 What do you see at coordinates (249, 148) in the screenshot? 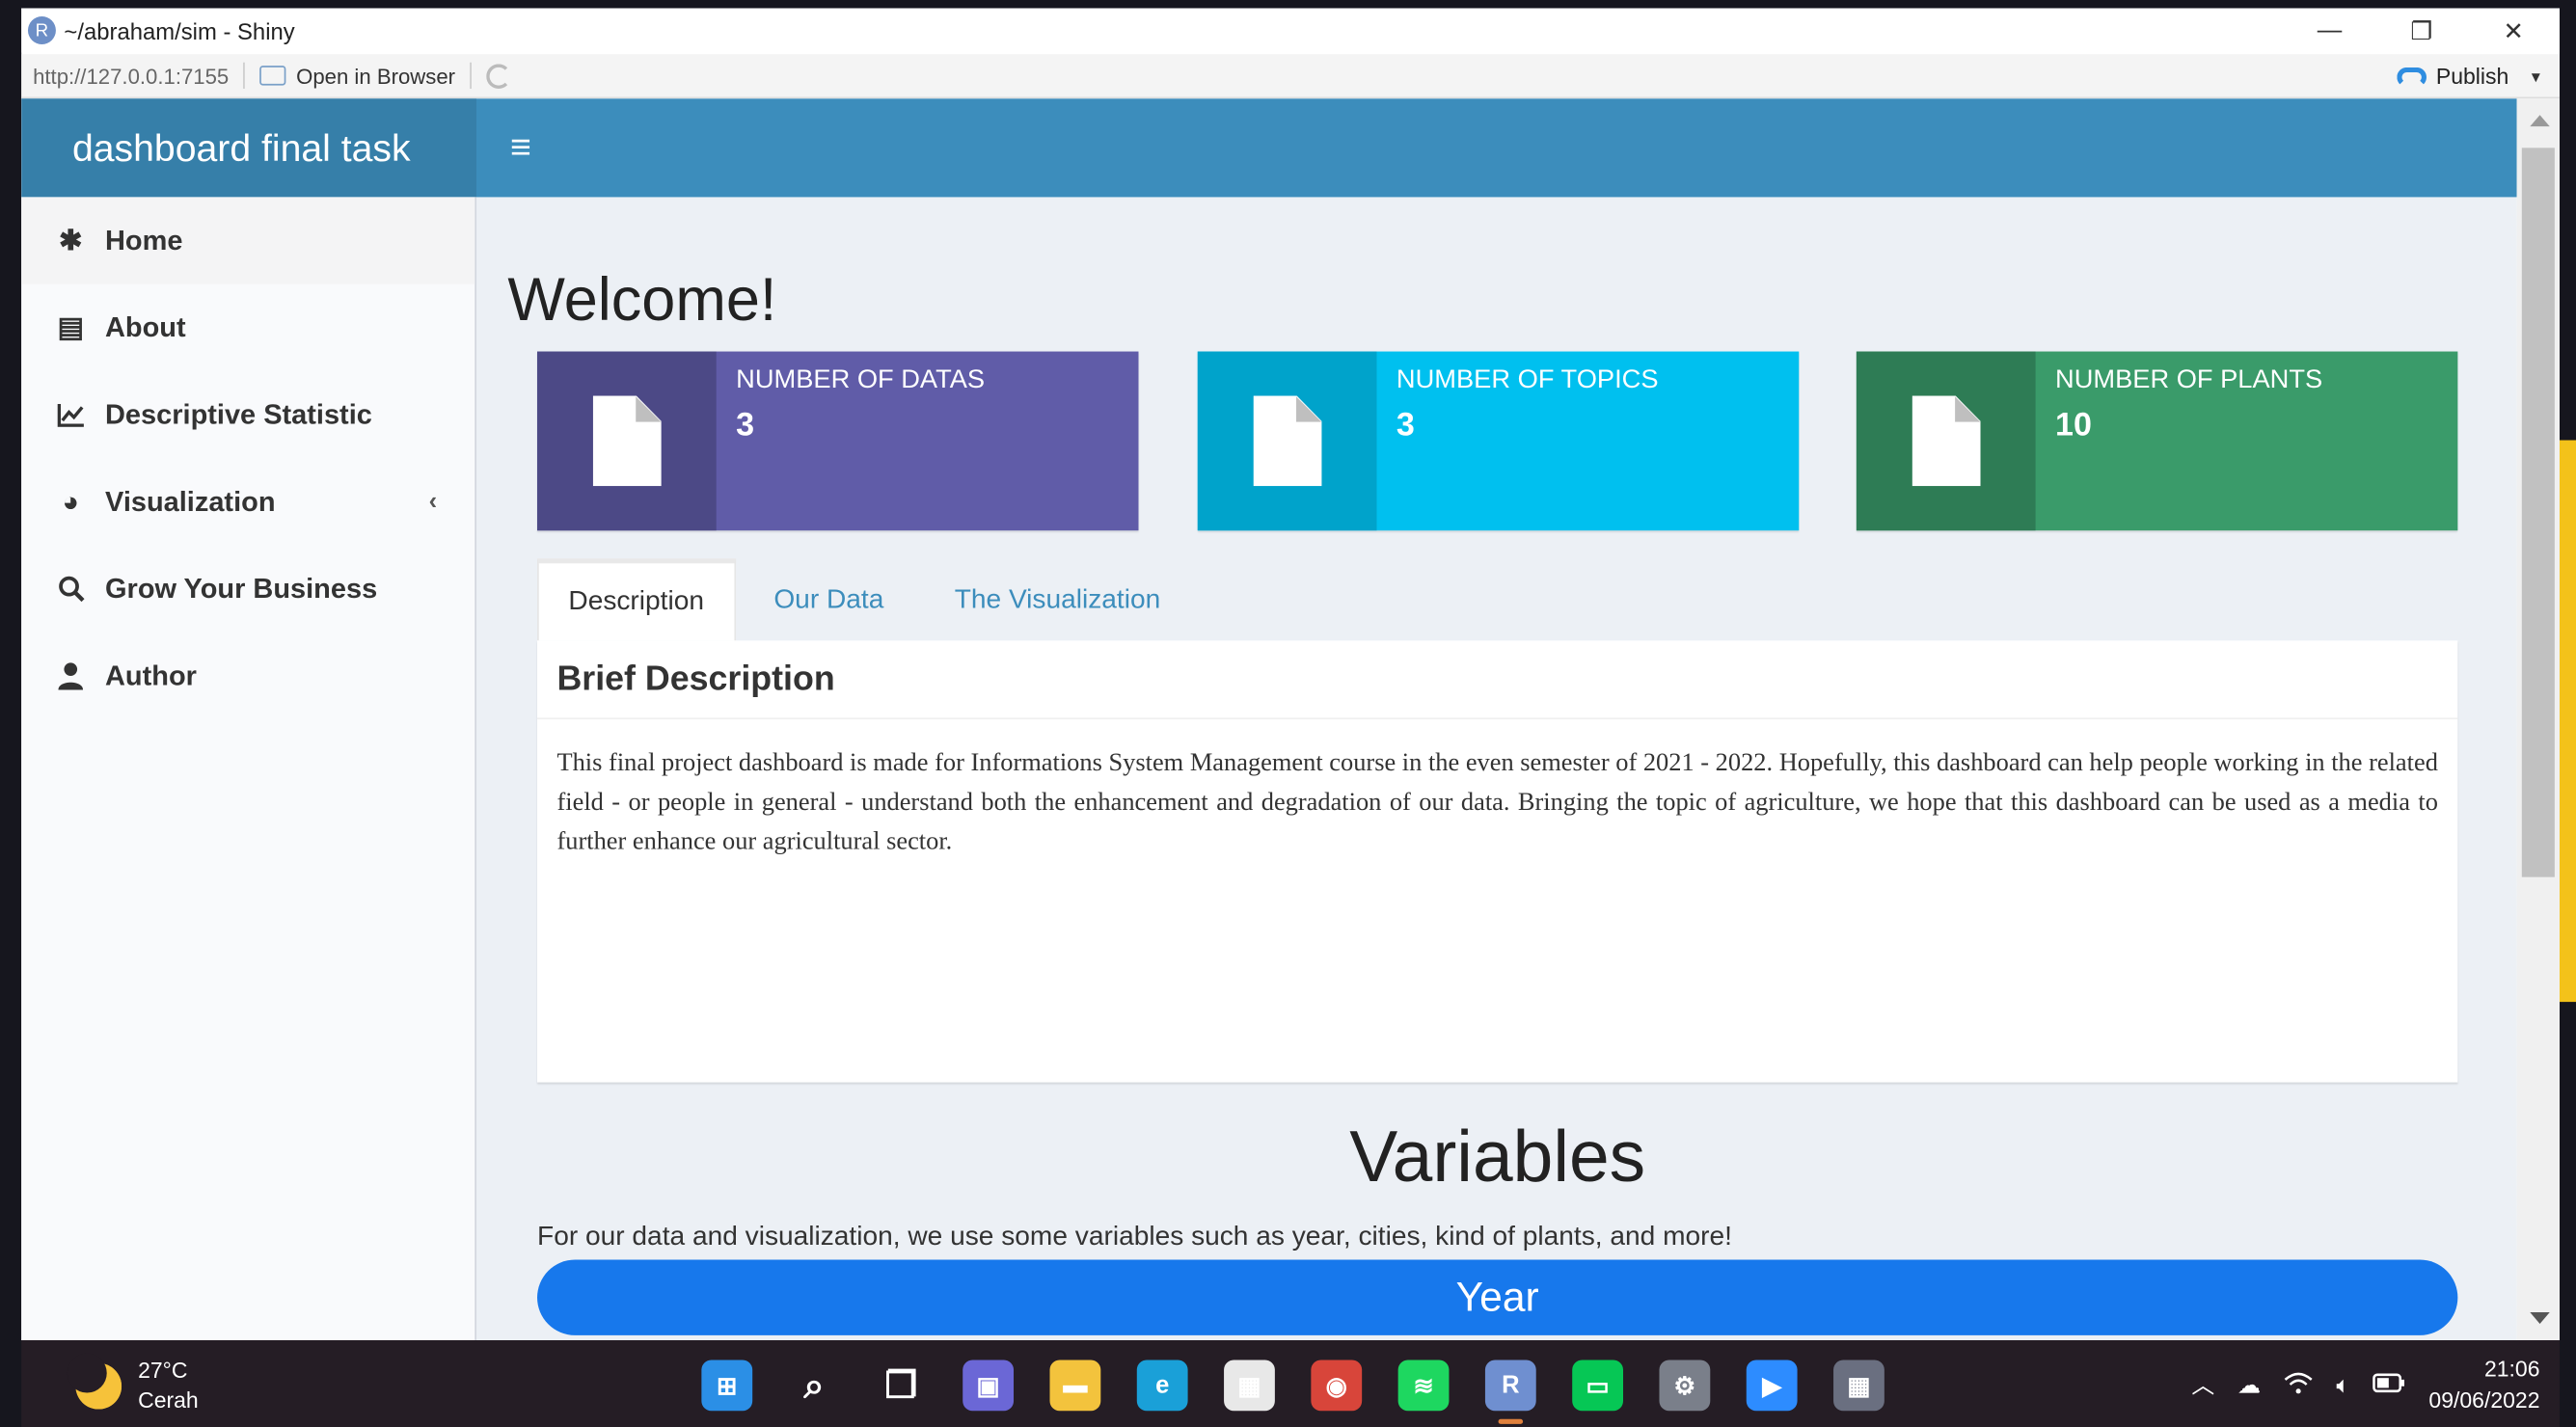
I see `brand-title: dashboard final task` at bounding box center [249, 148].